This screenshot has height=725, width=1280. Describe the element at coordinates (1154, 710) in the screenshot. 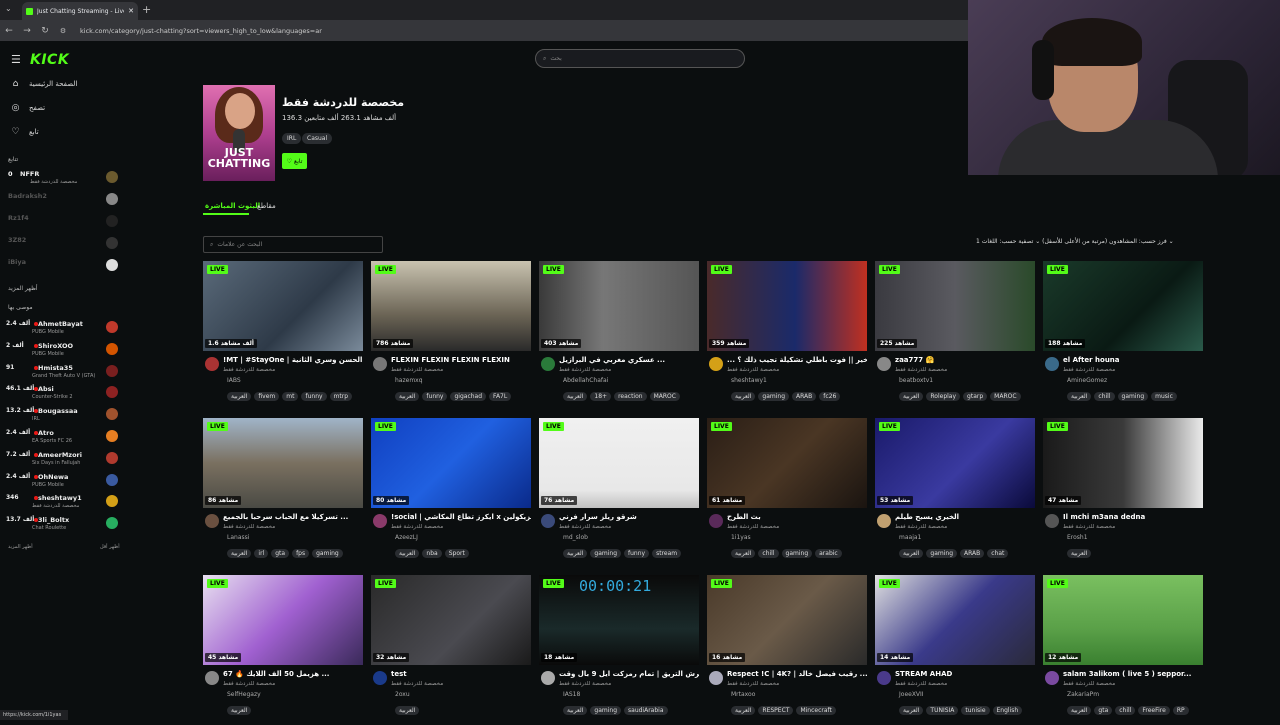

I see `stream-tag: FreeFire` at that location.